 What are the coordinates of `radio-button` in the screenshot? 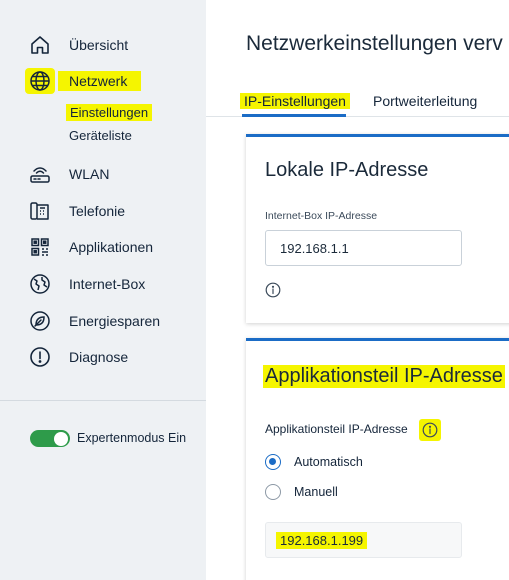 It's located at (273, 492).